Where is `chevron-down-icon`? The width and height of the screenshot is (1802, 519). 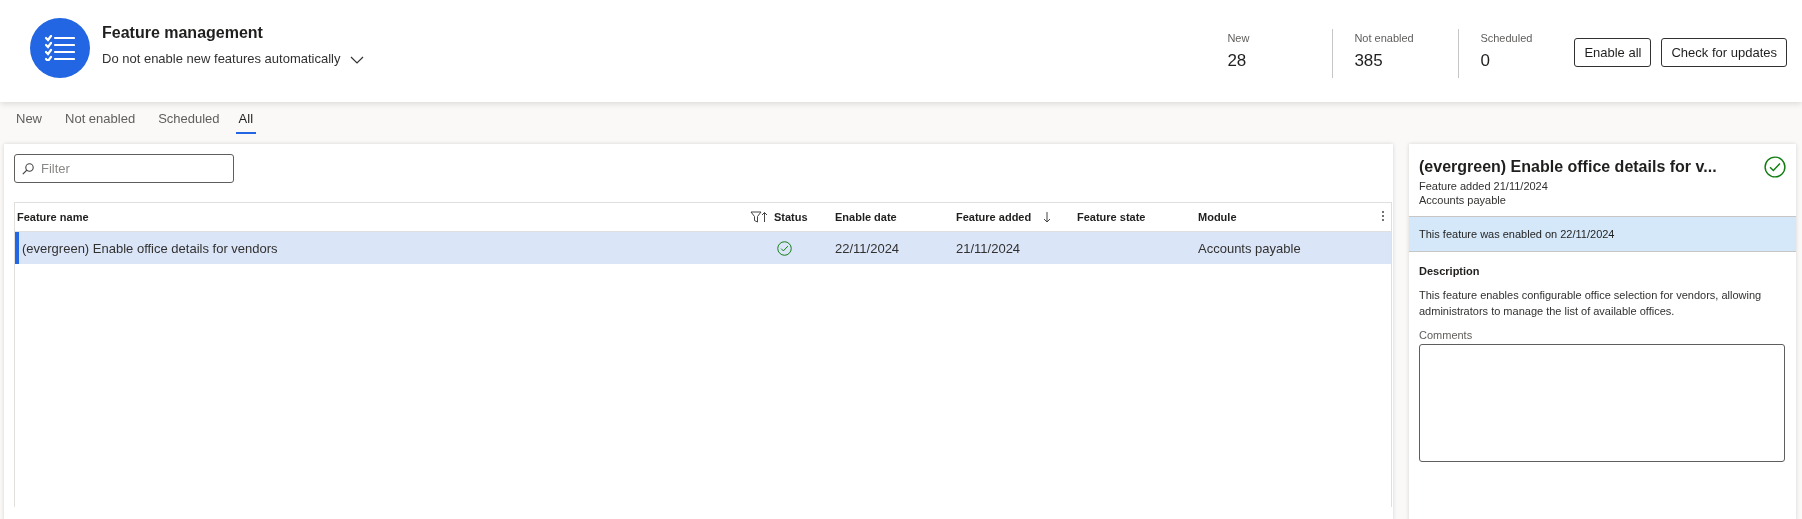
chevron-down-icon is located at coordinates (357, 60).